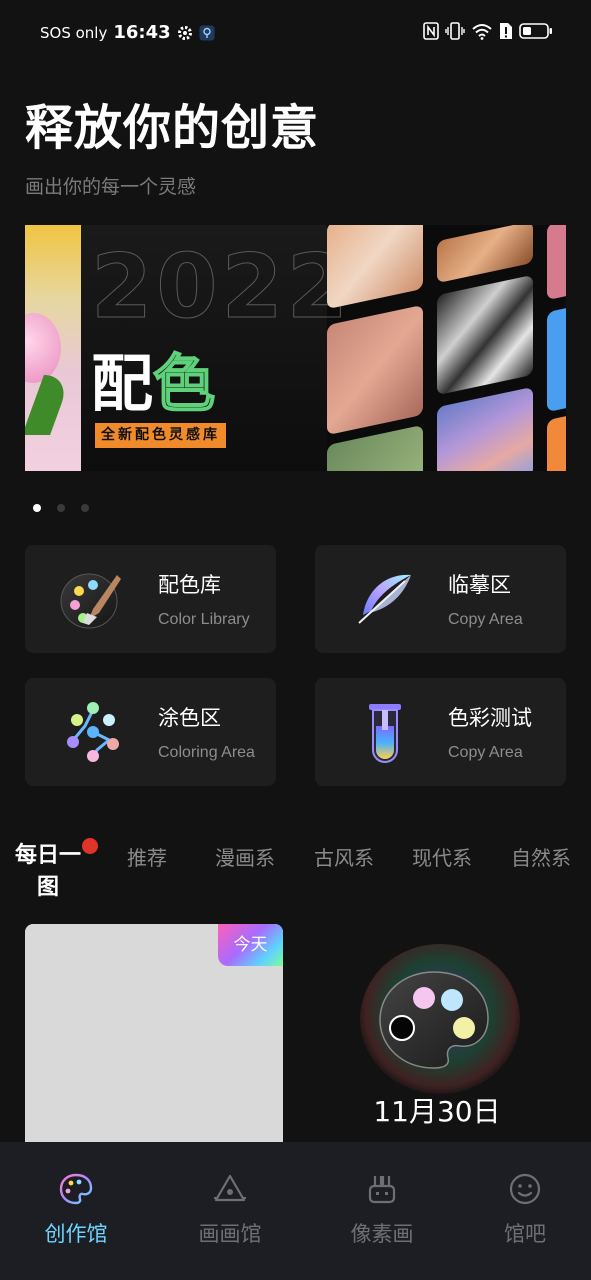 This screenshot has width=591, height=1280. I want to click on nav-creation-hall: 创作馆, so click(76, 1210).